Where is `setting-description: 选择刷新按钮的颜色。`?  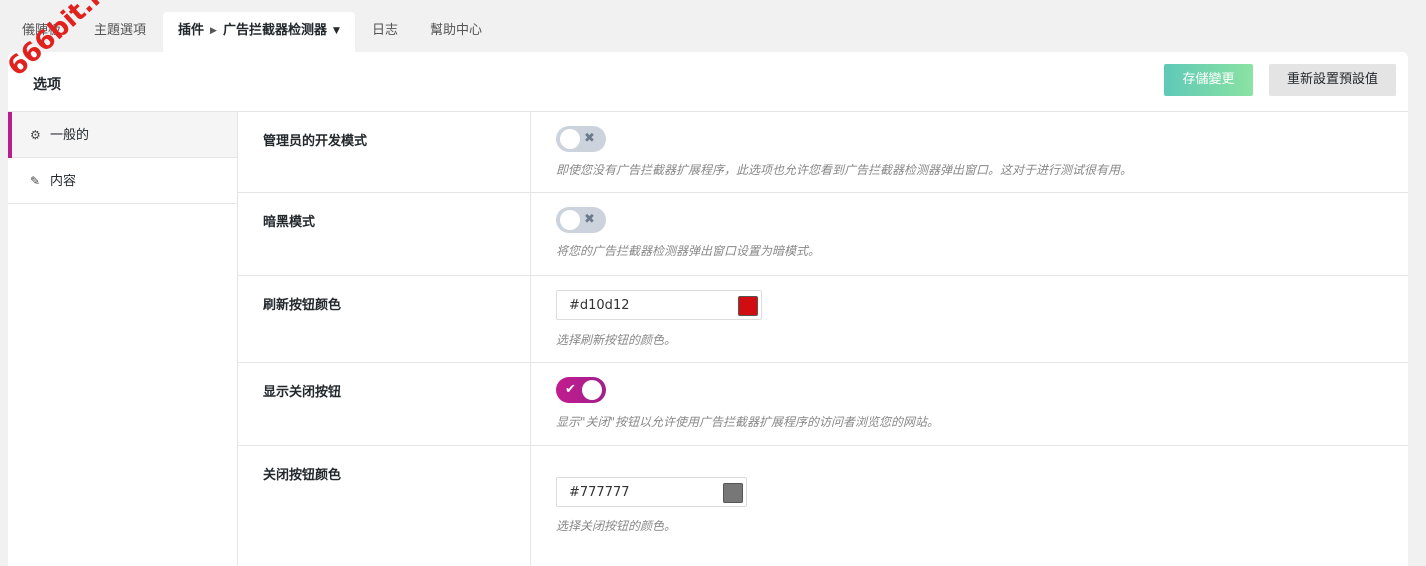
setting-description: 选择刷新按钮的颜色。 is located at coordinates (616, 340).